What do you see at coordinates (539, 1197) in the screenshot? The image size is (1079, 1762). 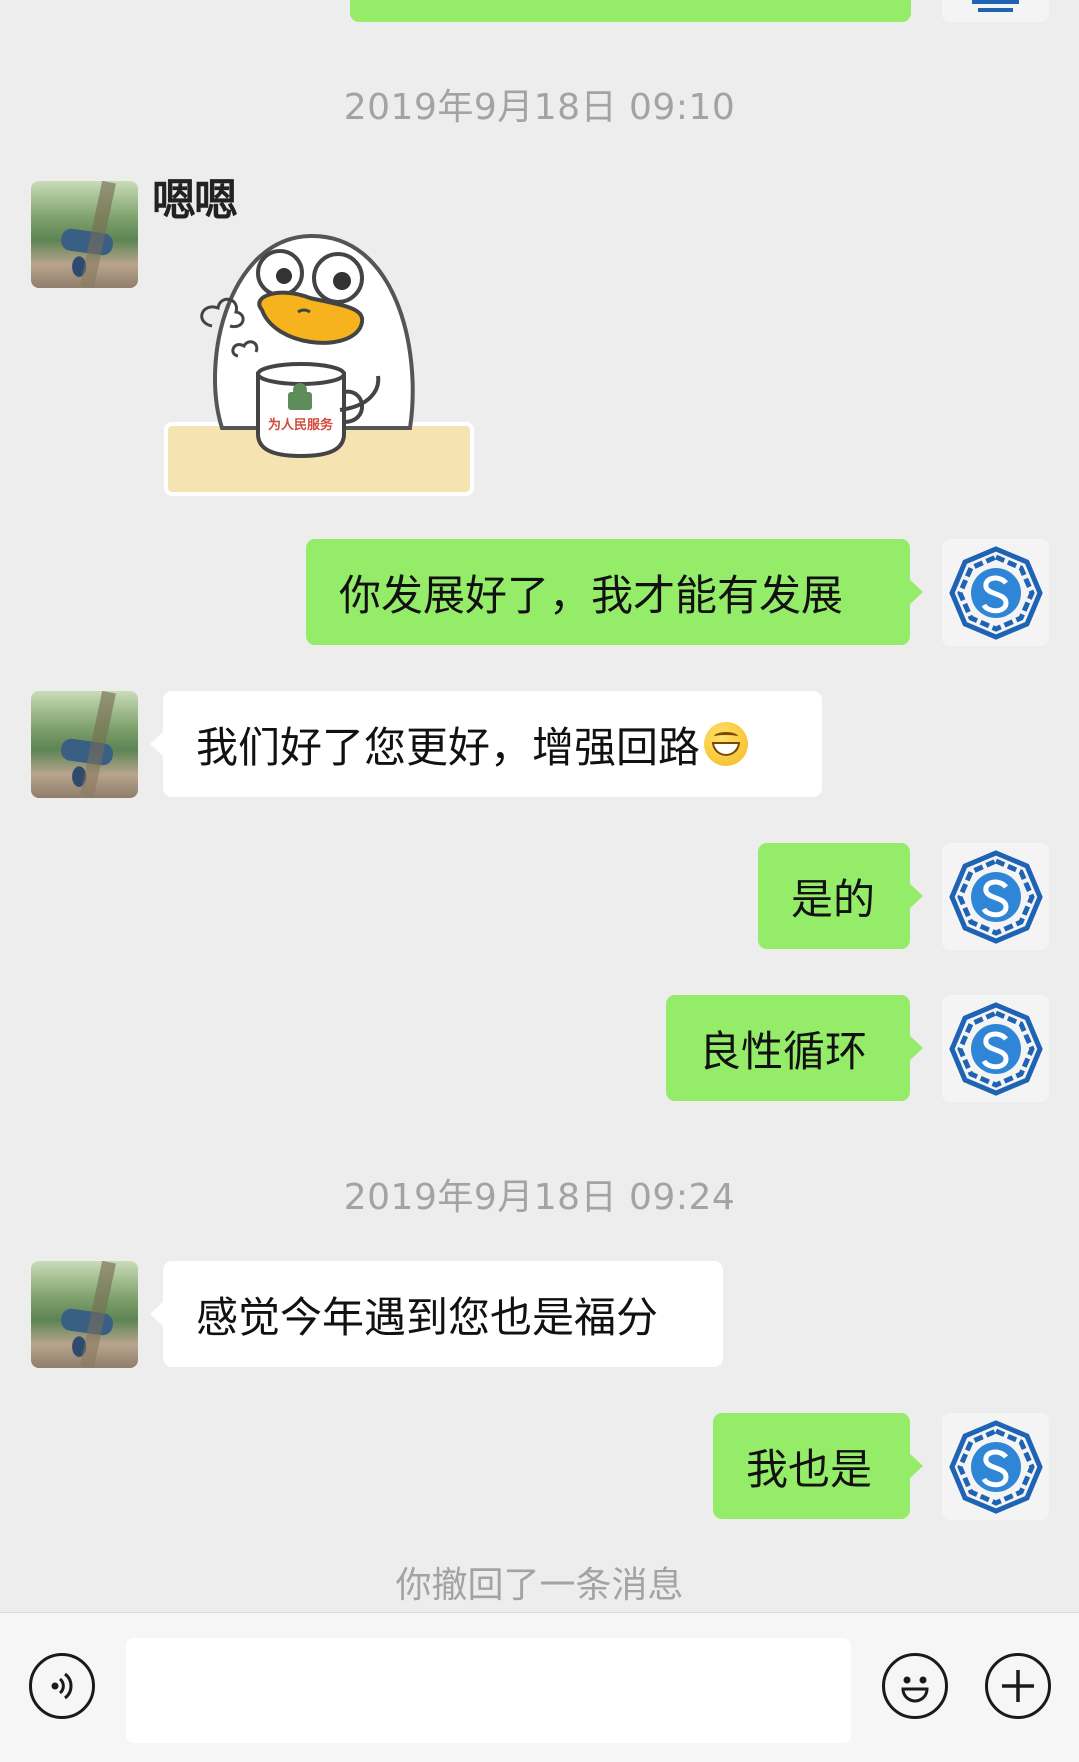 I see `timestamp: 2019年9月18日 09:24` at bounding box center [539, 1197].